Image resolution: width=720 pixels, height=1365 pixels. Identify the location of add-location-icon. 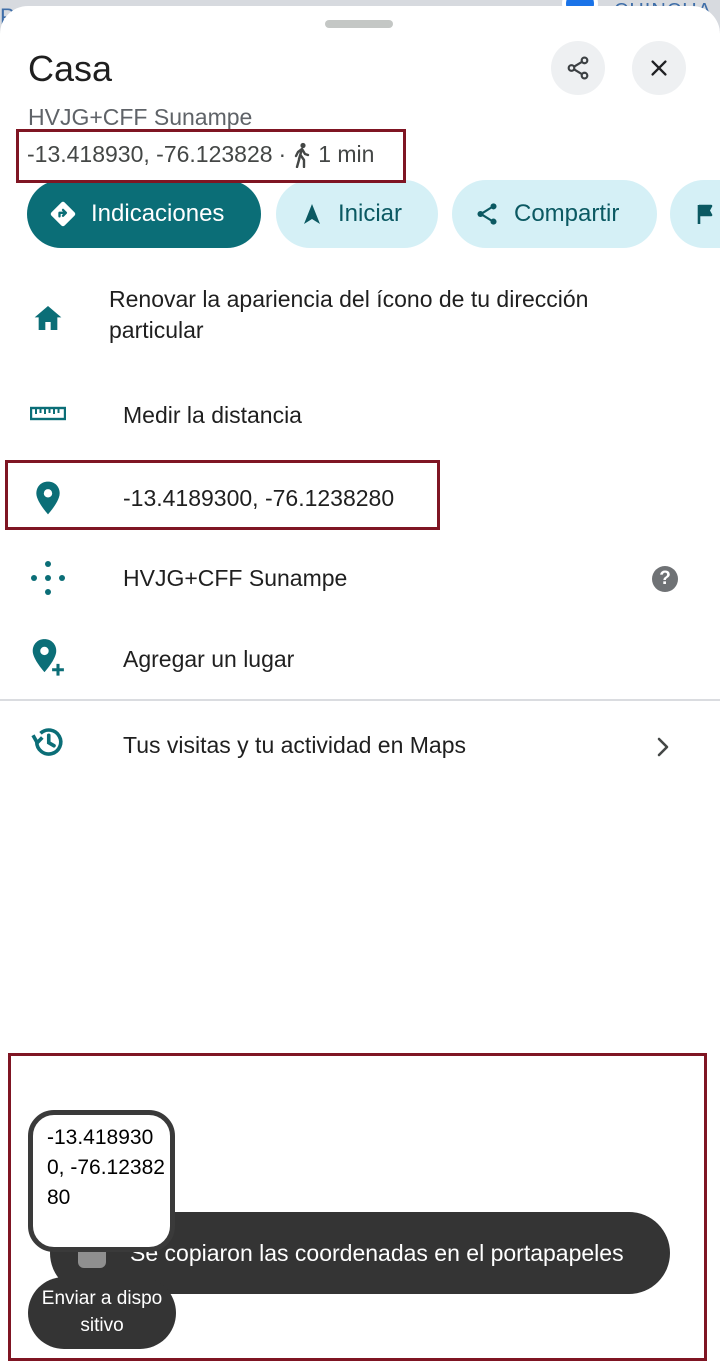
(48, 658).